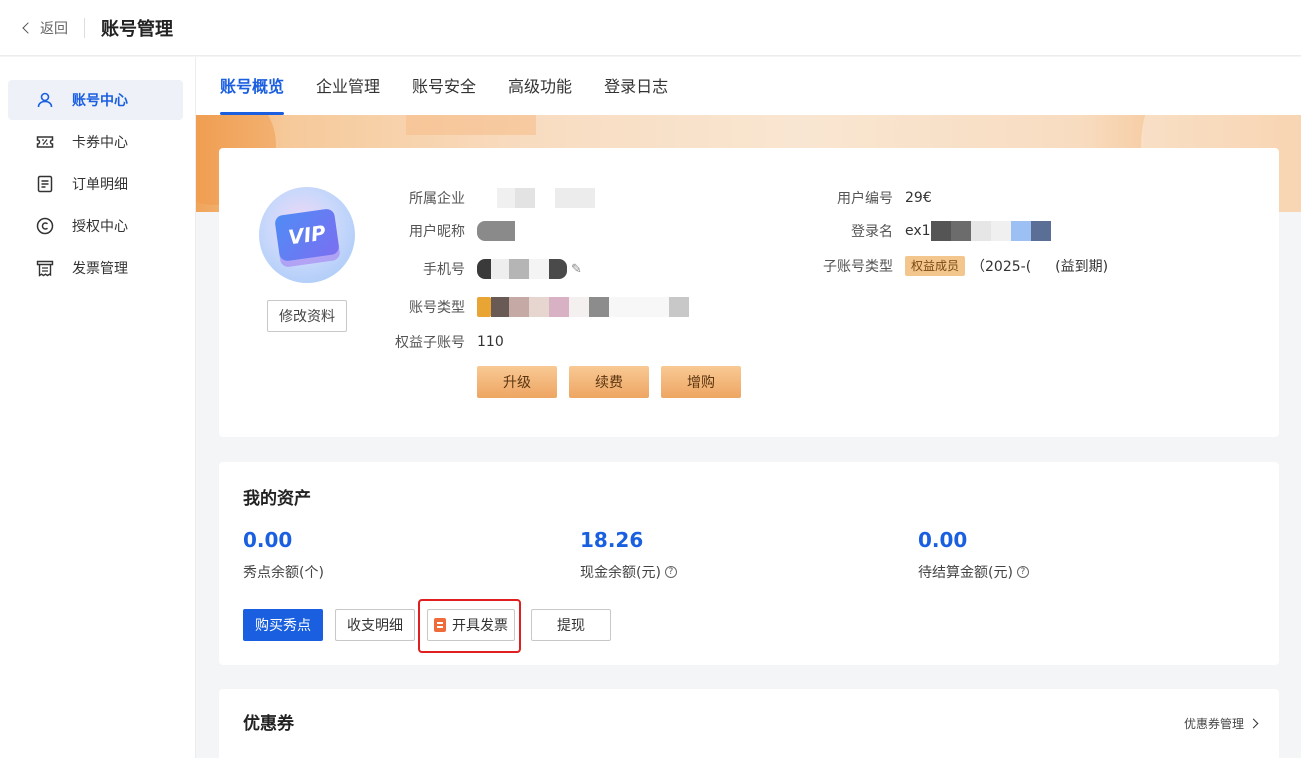 Image resolution: width=1301 pixels, height=758 pixels. I want to click on field-value: 110, so click(490, 342).